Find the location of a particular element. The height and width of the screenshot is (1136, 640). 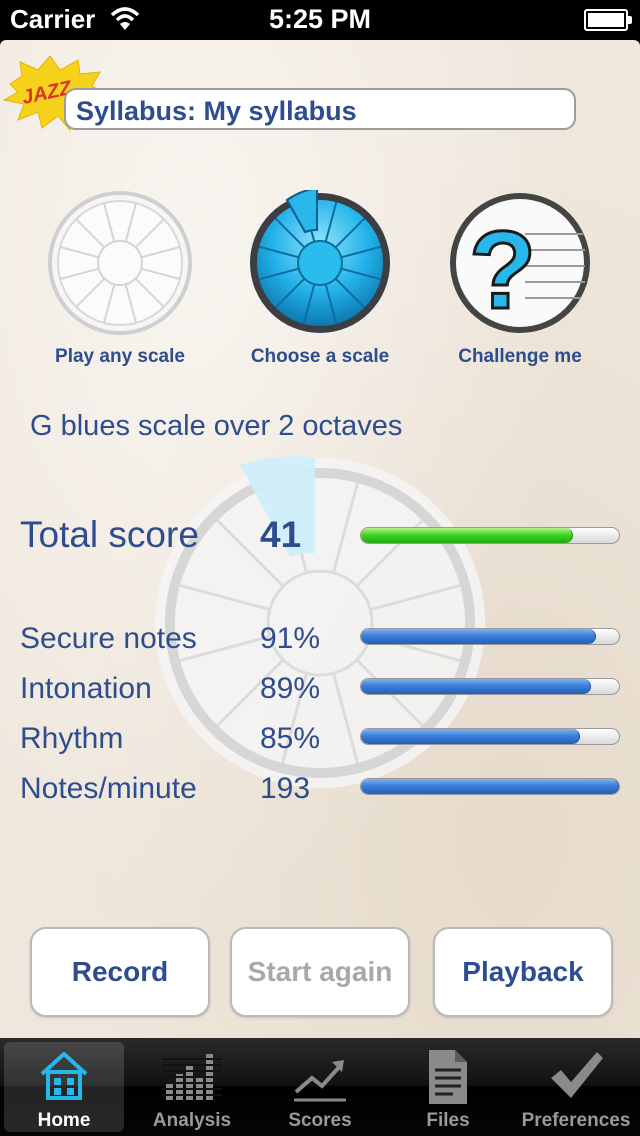

document-icon is located at coordinates (448, 1077).